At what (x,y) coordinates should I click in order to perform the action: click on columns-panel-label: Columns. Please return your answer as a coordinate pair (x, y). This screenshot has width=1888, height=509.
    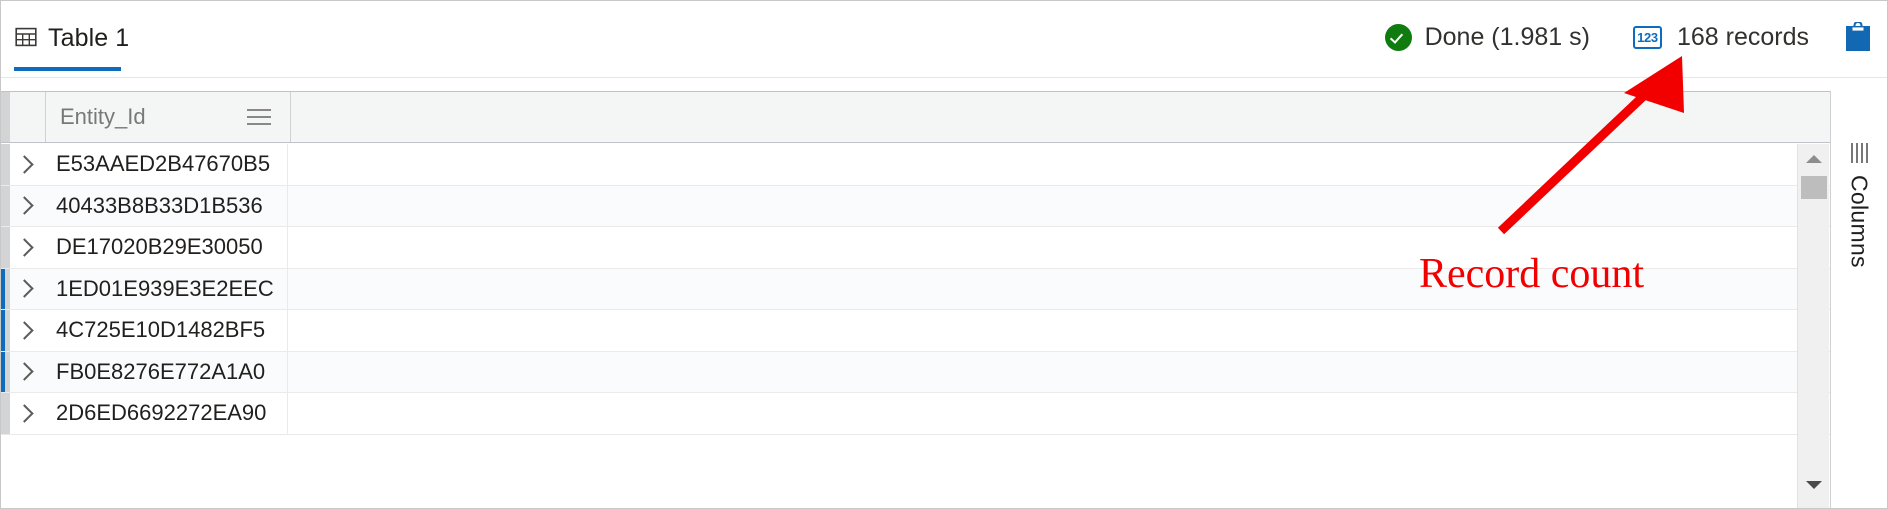
    Looking at the image, I should click on (1859, 221).